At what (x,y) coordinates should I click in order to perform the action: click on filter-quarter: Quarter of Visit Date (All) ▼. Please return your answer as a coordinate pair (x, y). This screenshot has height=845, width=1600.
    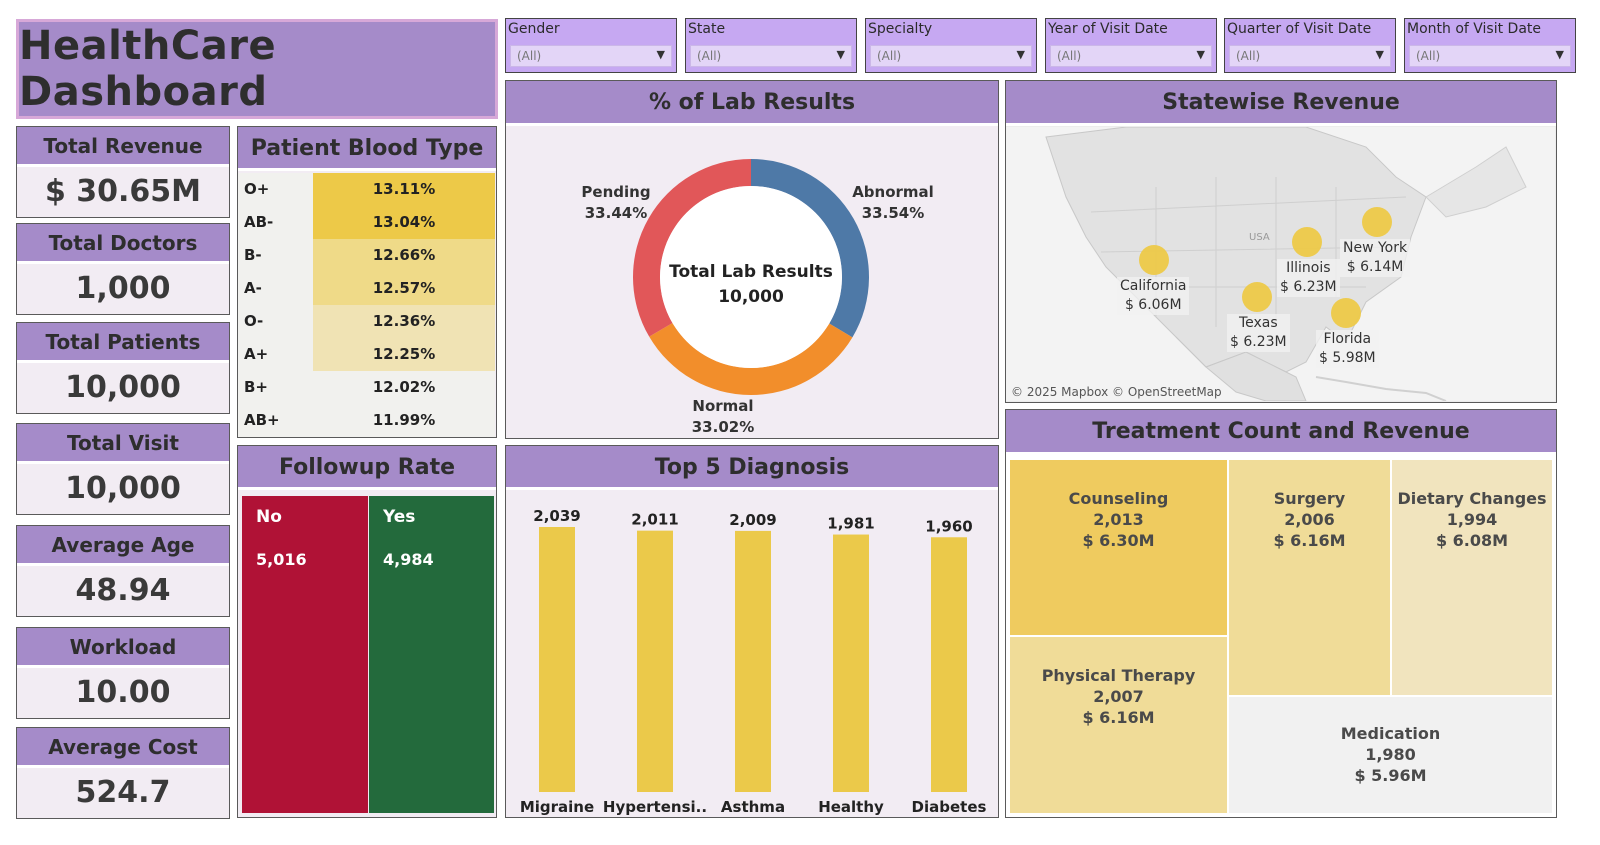
    Looking at the image, I should click on (1310, 45).